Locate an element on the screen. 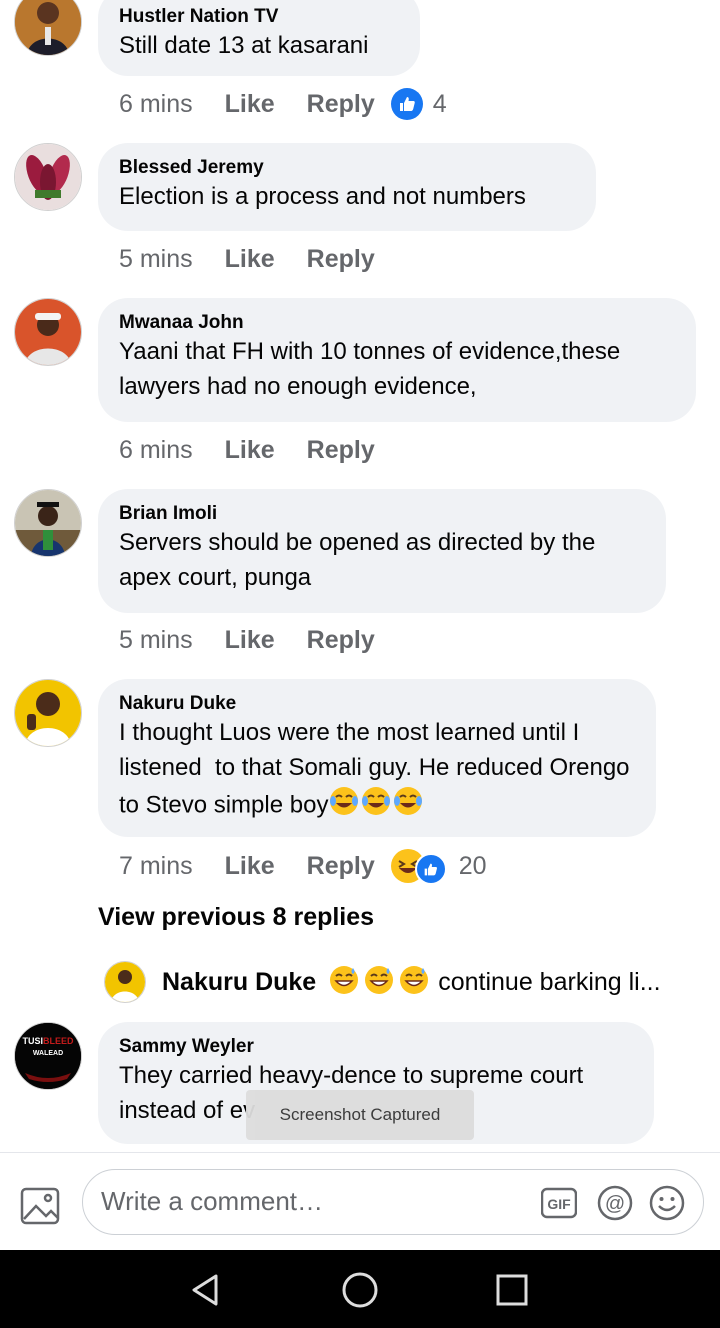 This screenshot has height=1328, width=720. emoji-icon is located at coordinates (667, 1203).